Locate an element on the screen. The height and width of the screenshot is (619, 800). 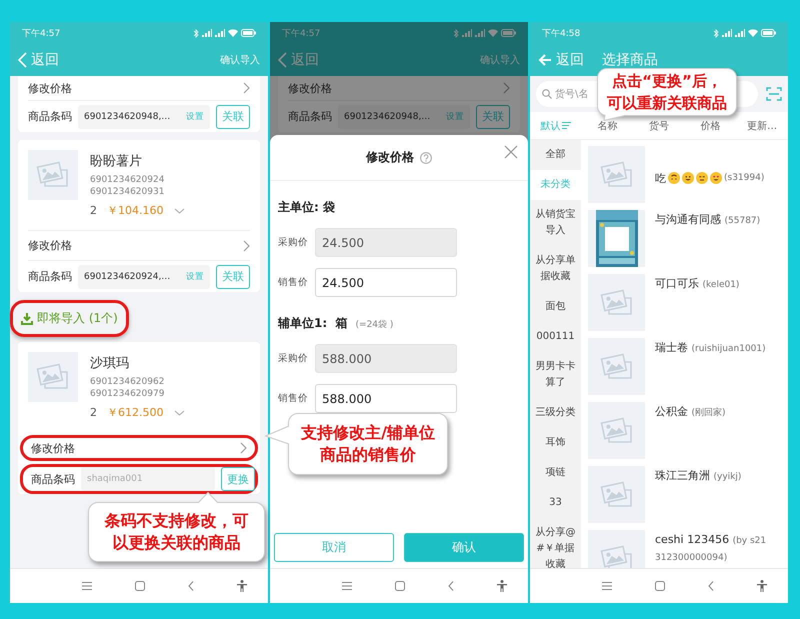
page-title: 选择商品 is located at coordinates (630, 60).